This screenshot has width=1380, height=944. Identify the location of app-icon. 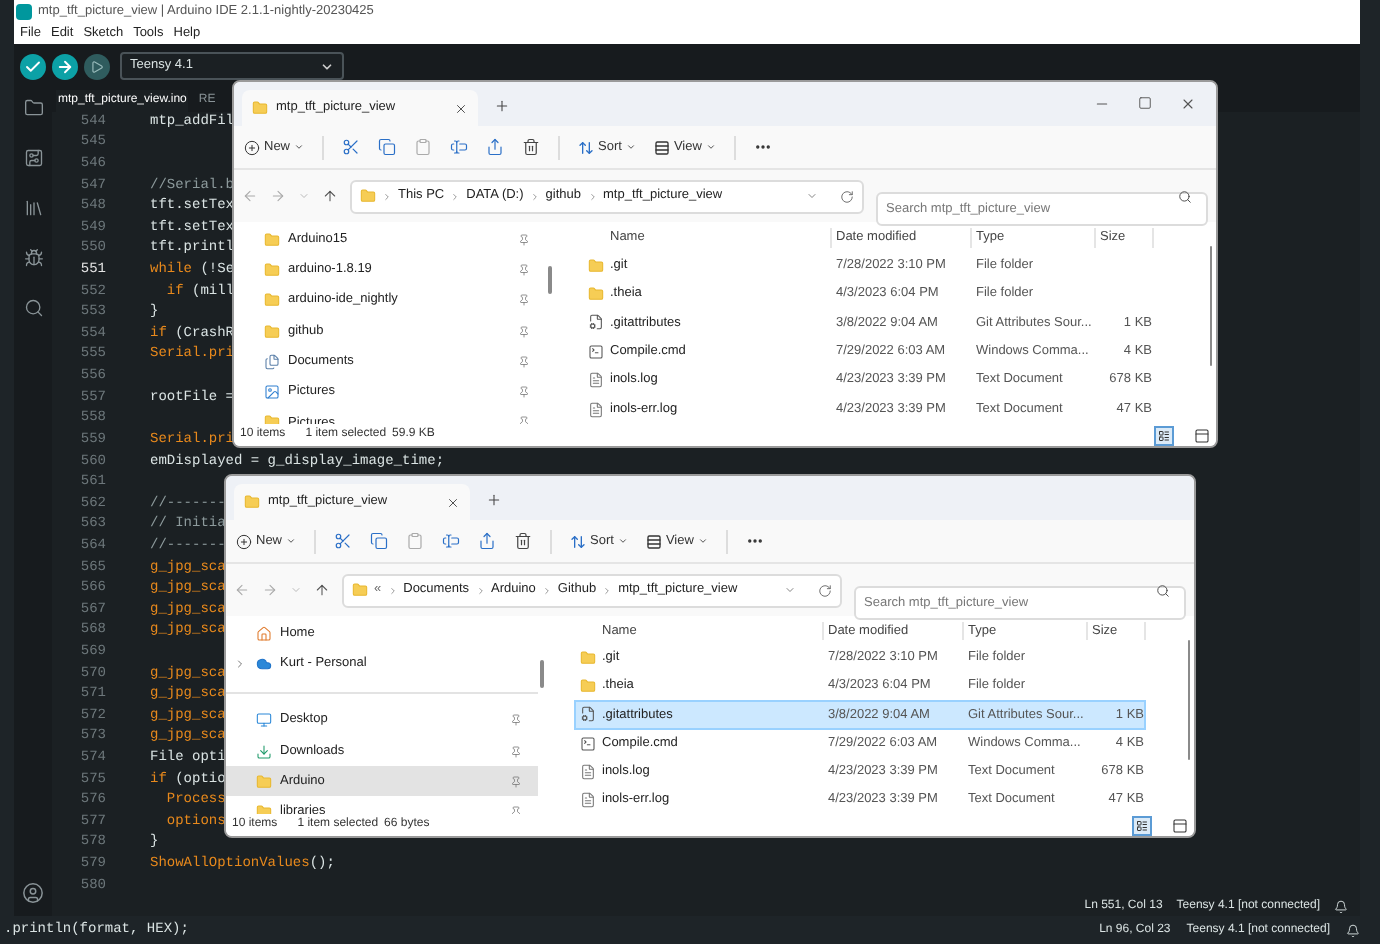
(24, 12).